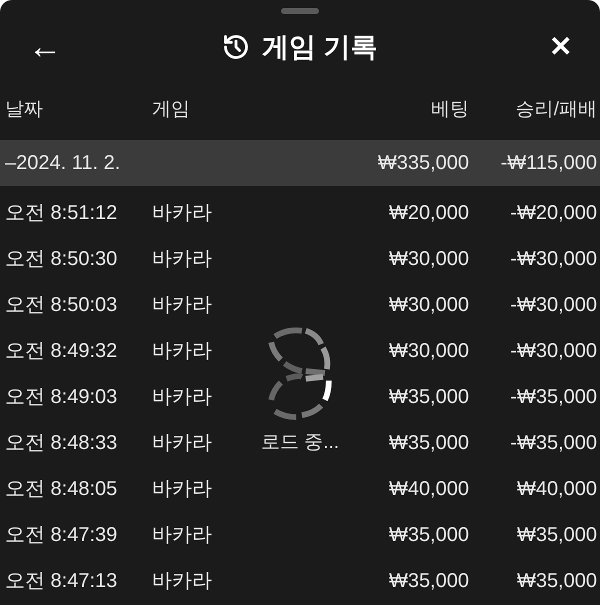  Describe the element at coordinates (236, 47) in the screenshot. I see `history-icon` at that location.